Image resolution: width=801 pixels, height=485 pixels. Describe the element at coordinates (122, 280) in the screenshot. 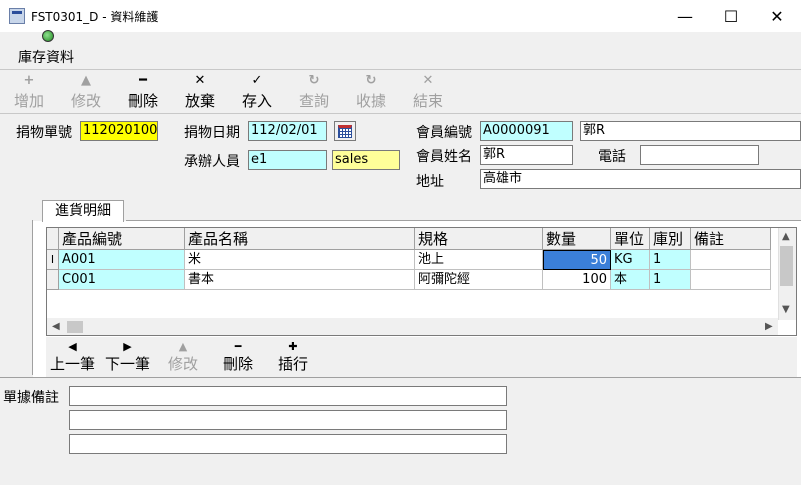

I see `cell-code: C001` at that location.